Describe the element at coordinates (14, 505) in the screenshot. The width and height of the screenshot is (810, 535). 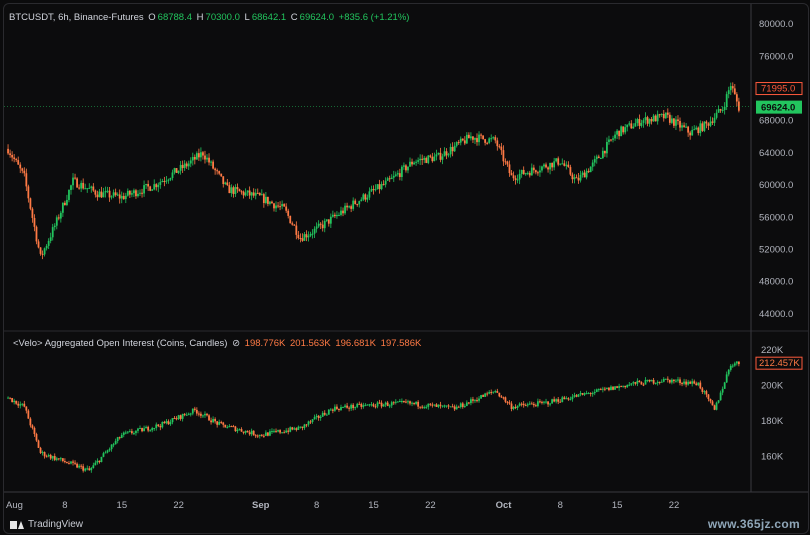
I see `time-tick-label: Aug` at that location.